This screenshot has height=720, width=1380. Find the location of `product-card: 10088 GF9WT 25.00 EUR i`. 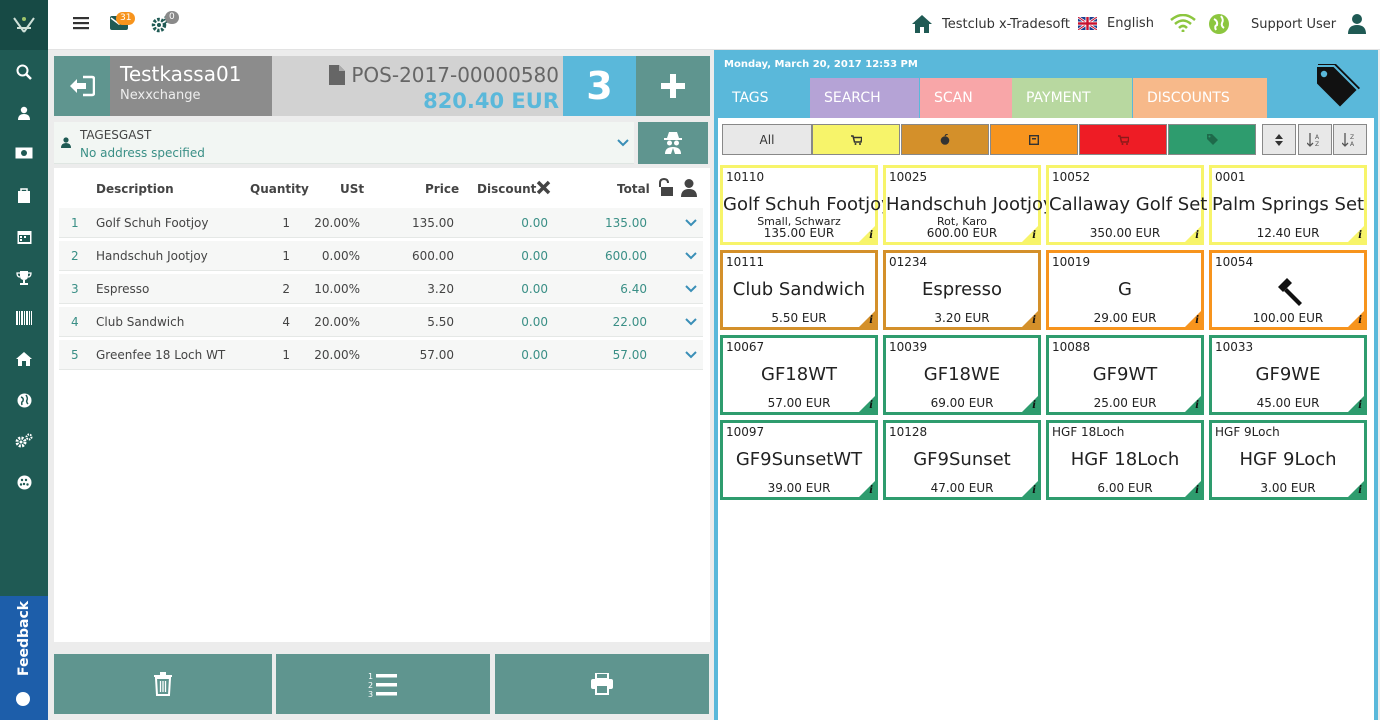

product-card: 10088 GF9WT 25.00 EUR i is located at coordinates (1125, 375).